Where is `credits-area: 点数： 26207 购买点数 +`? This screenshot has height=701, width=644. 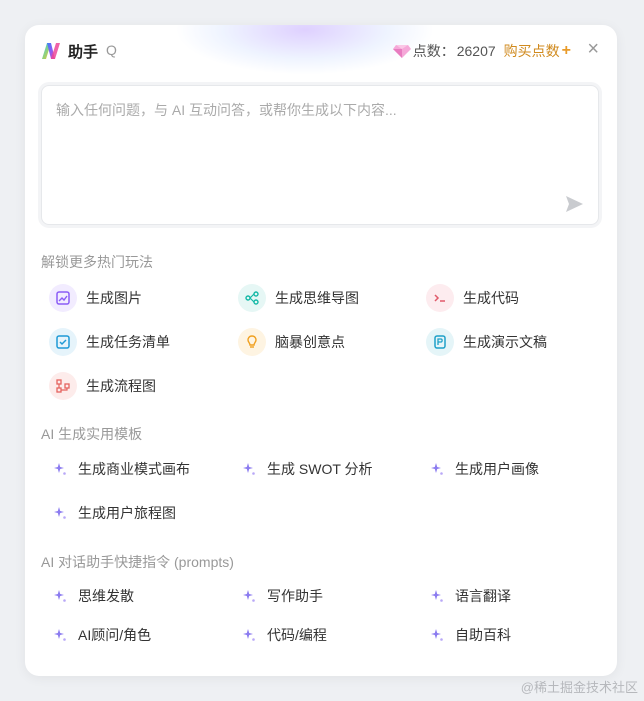 credits-area: 点数： 26207 购买点数 + is located at coordinates (481, 51).